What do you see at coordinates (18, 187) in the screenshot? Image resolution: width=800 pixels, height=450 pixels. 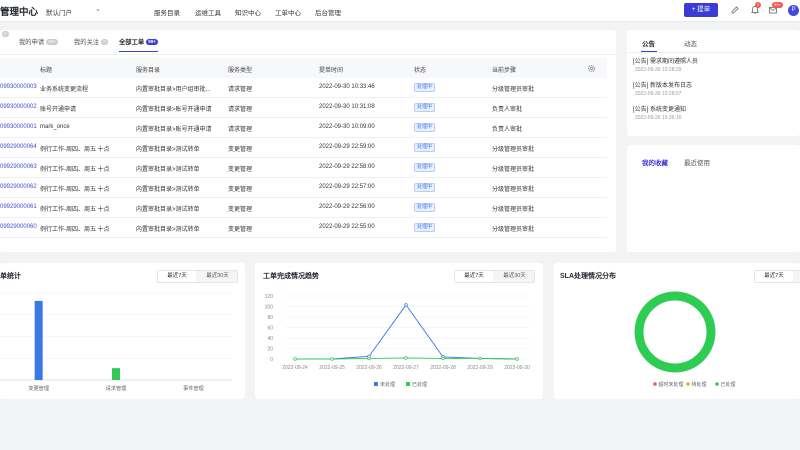 I see `ticket-id-link: 09929000062` at bounding box center [18, 187].